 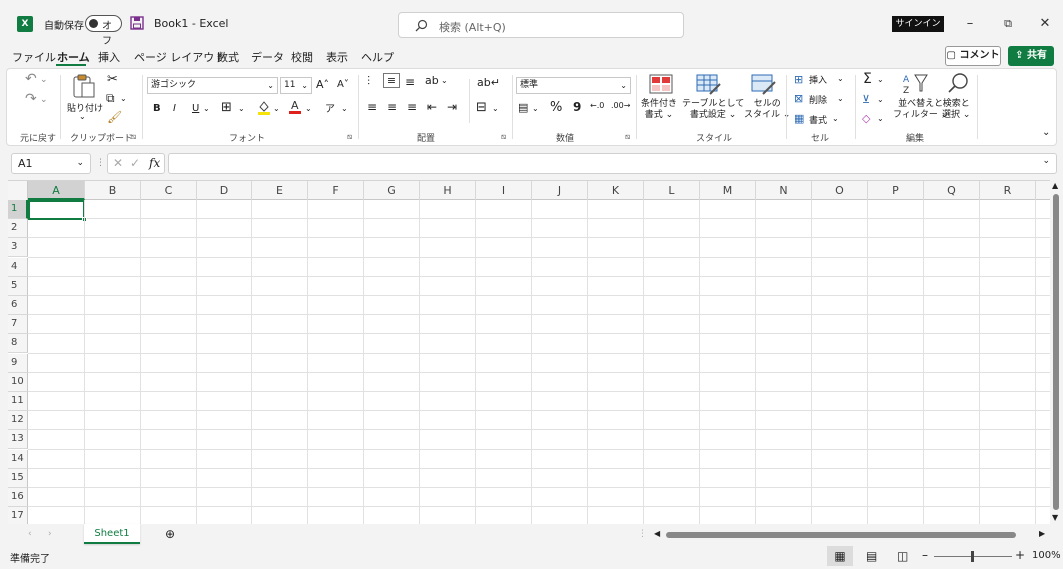 I want to click on row-header: 15, so click(x=18, y=478).